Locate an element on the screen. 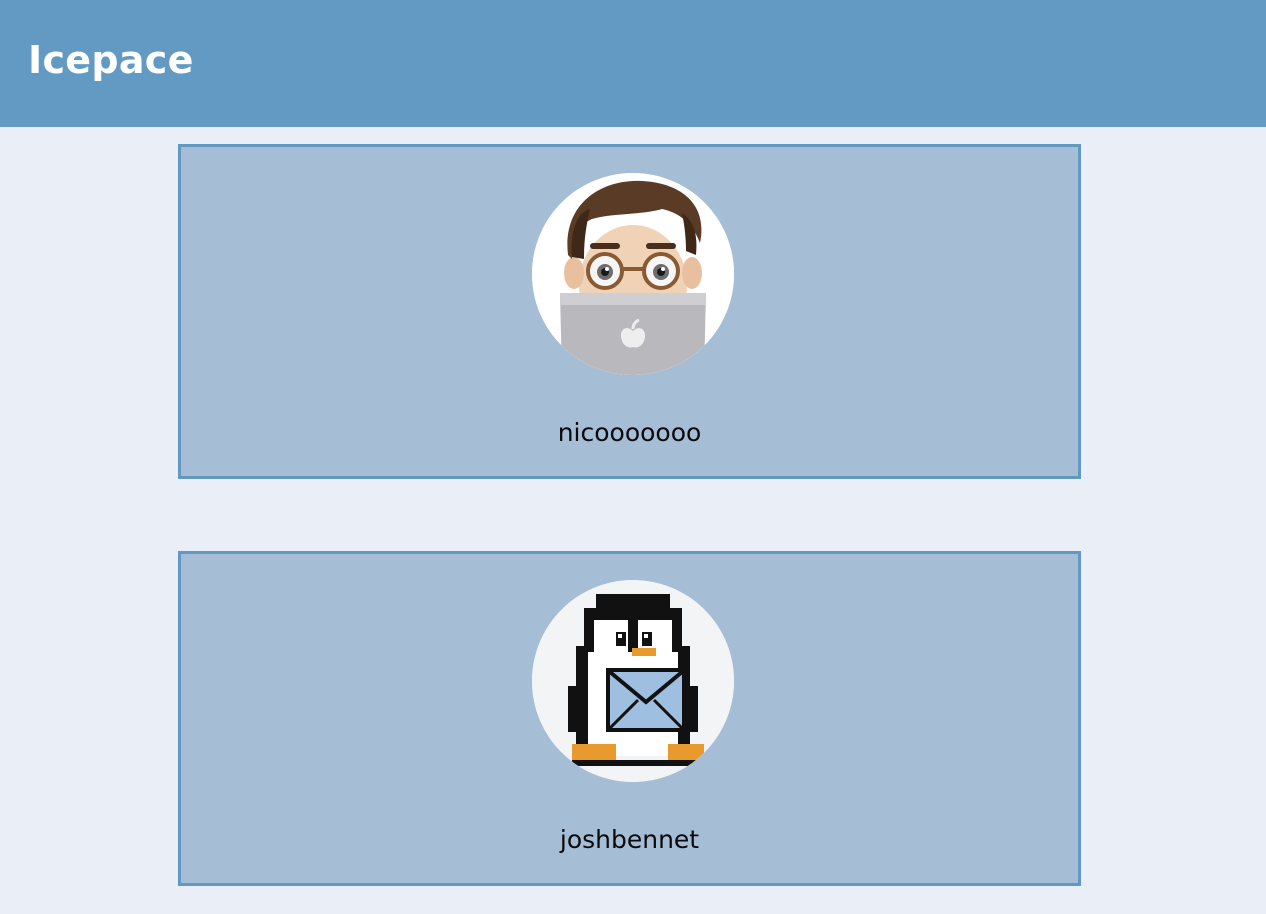 Image resolution: width=1266 pixels, height=914 pixels. pixel-penguin-envelope-avatar-icon is located at coordinates (633, 681).